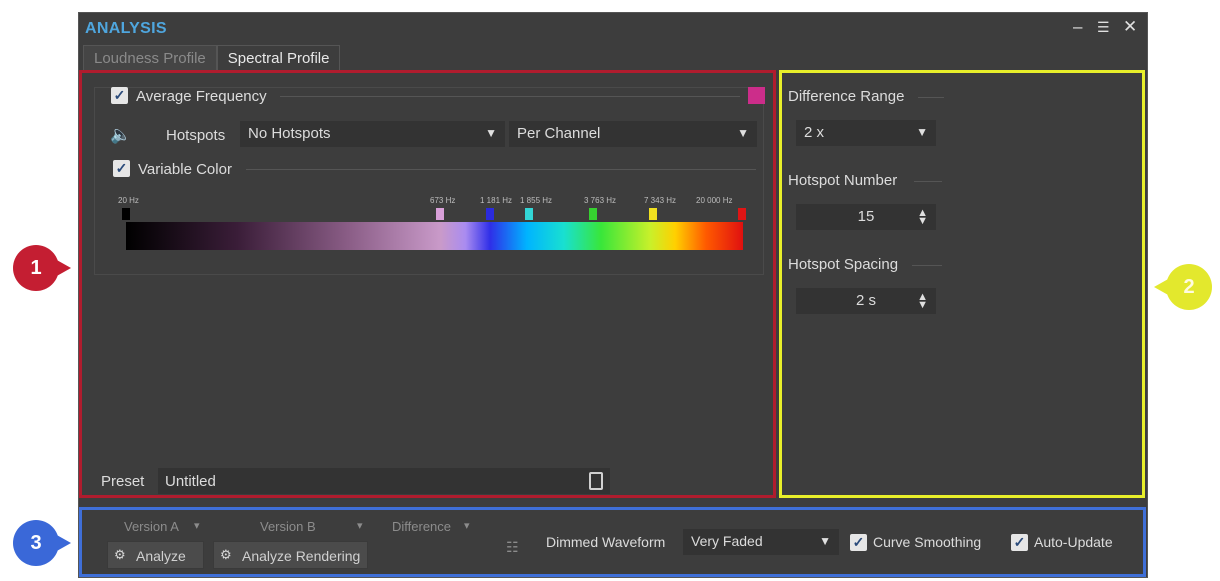 The height and width of the screenshot is (581, 1220). I want to click on analyze-button: ⚙ Analyze, so click(155, 555).